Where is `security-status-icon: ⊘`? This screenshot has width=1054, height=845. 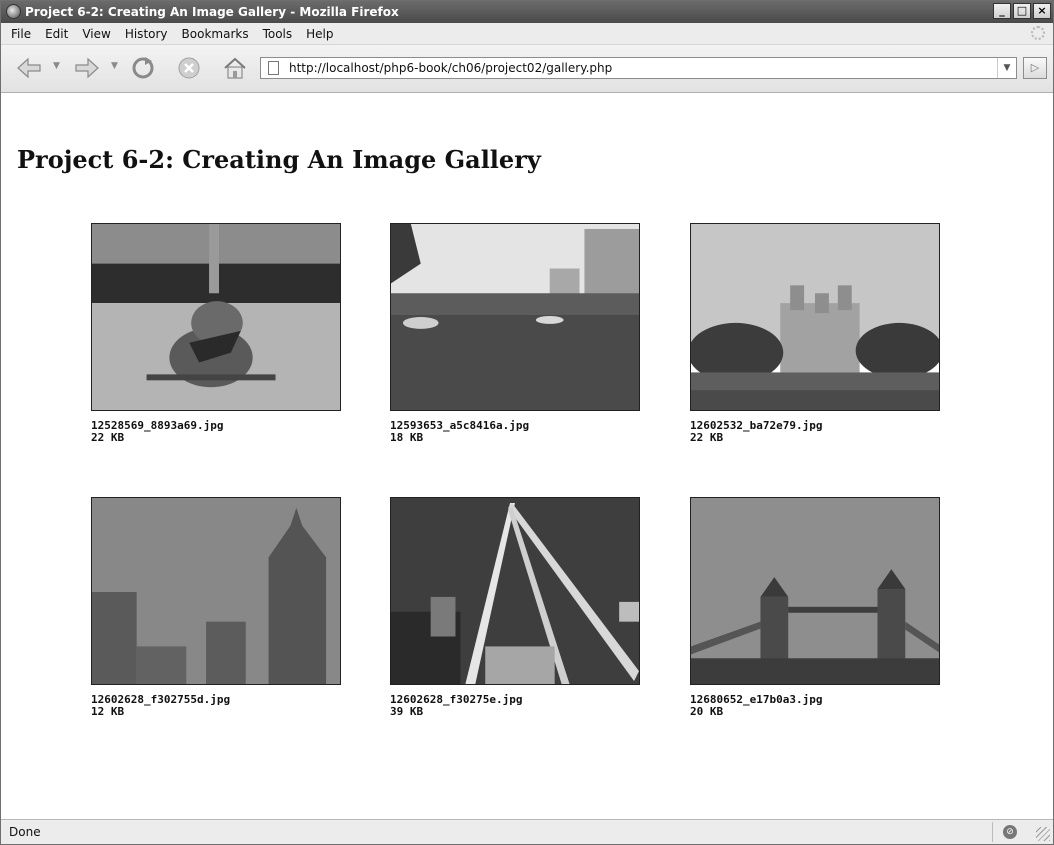 security-status-icon: ⊘ is located at coordinates (1010, 832).